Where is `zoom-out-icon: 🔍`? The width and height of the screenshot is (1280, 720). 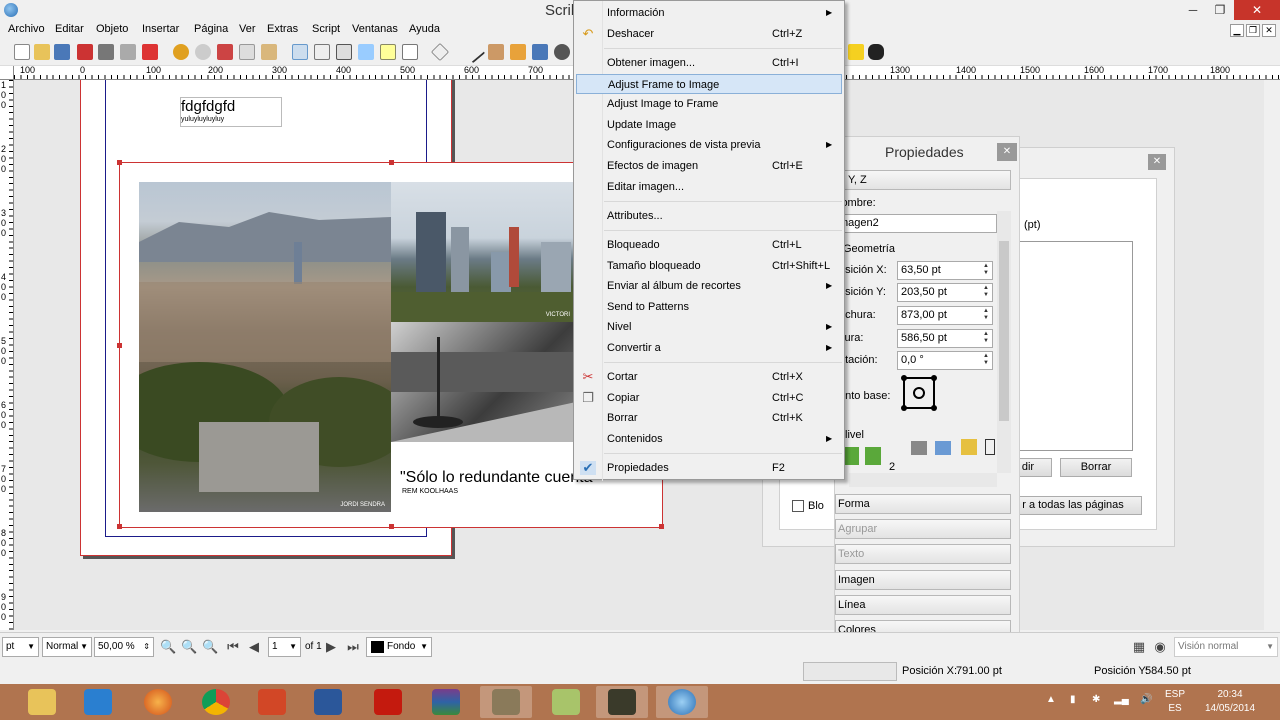
zoom-out-icon: 🔍 is located at coordinates (168, 647).